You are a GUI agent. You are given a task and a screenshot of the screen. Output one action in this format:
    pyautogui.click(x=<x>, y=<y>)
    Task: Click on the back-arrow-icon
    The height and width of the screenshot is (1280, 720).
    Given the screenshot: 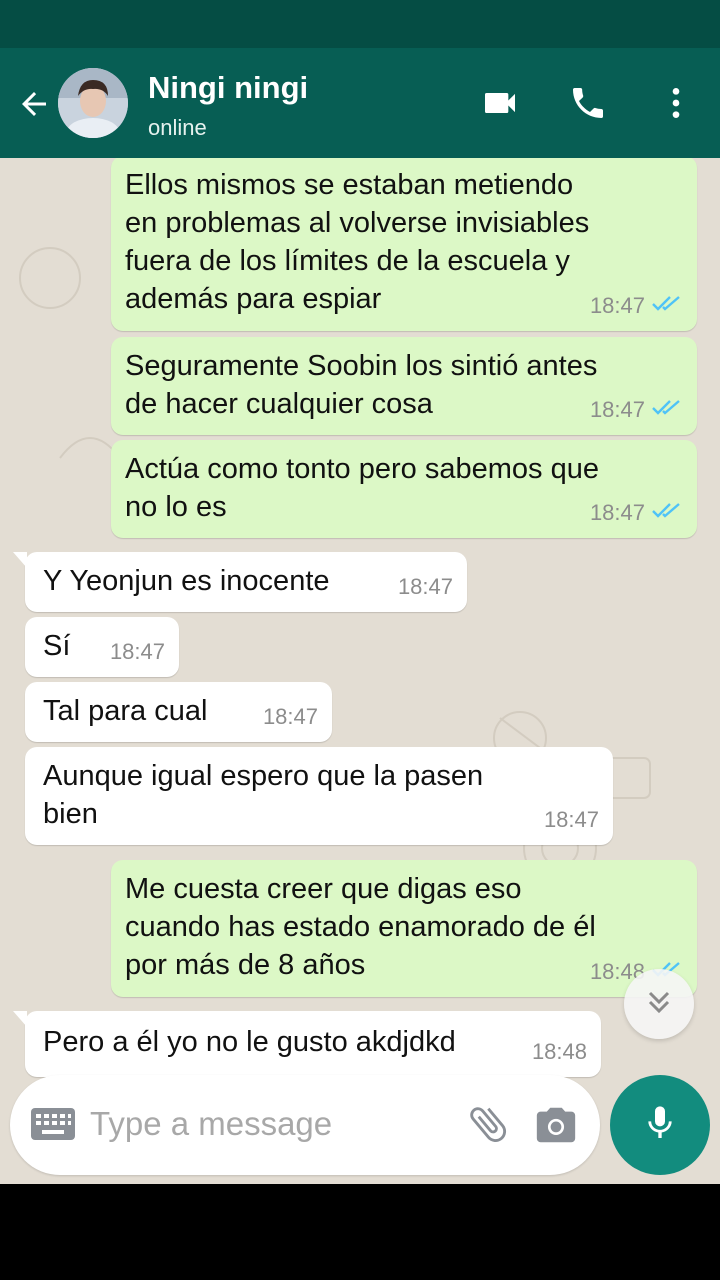 What is the action you would take?
    pyautogui.click(x=34, y=104)
    